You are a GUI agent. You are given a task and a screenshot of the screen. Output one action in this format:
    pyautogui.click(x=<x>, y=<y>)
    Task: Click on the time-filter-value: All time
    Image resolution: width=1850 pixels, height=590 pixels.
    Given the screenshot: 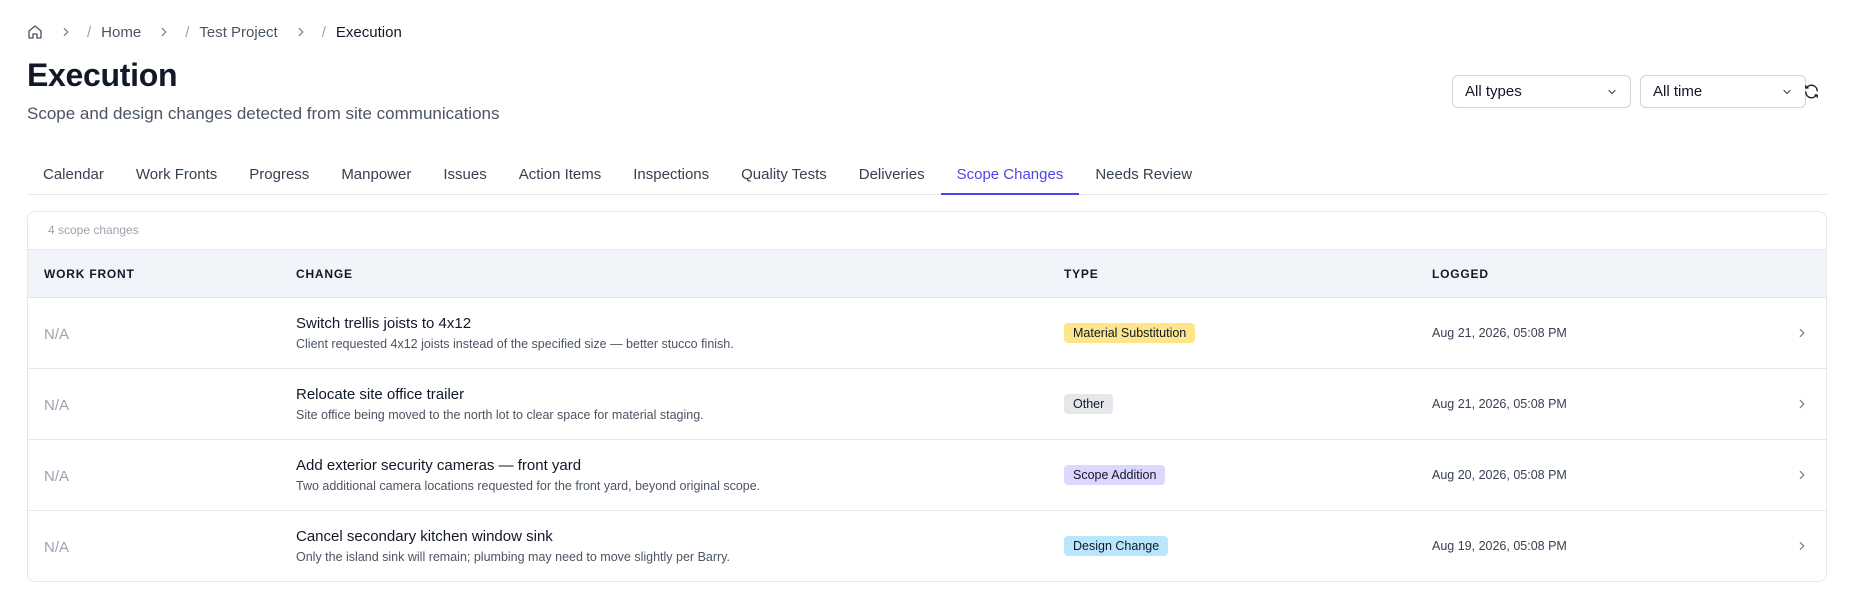 What is the action you would take?
    pyautogui.click(x=1678, y=91)
    